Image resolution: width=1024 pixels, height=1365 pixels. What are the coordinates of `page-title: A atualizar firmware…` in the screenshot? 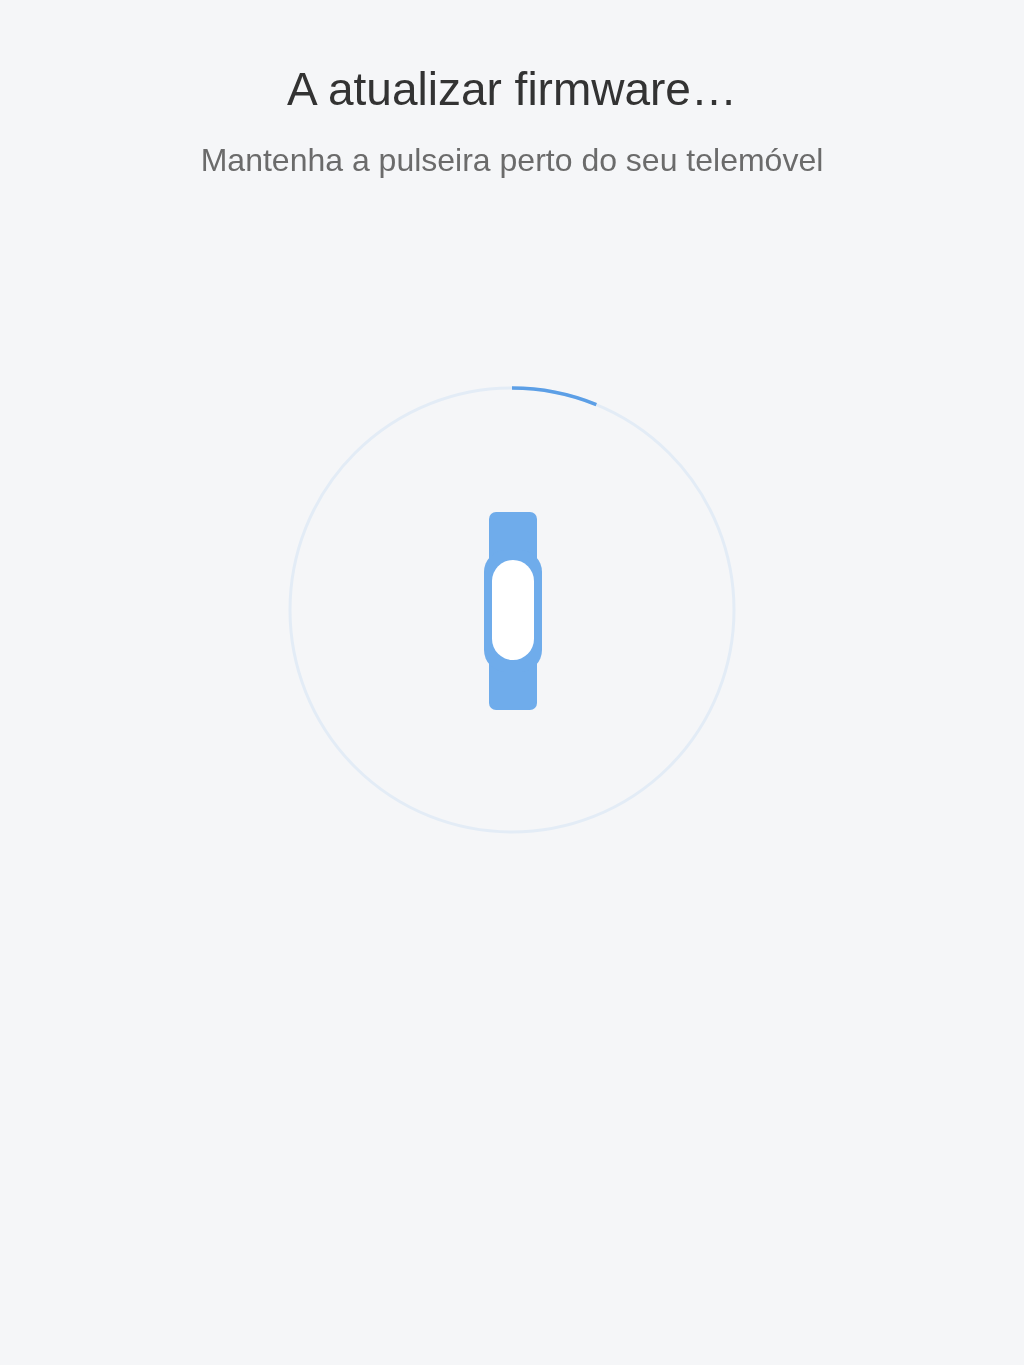 It's located at (512, 89).